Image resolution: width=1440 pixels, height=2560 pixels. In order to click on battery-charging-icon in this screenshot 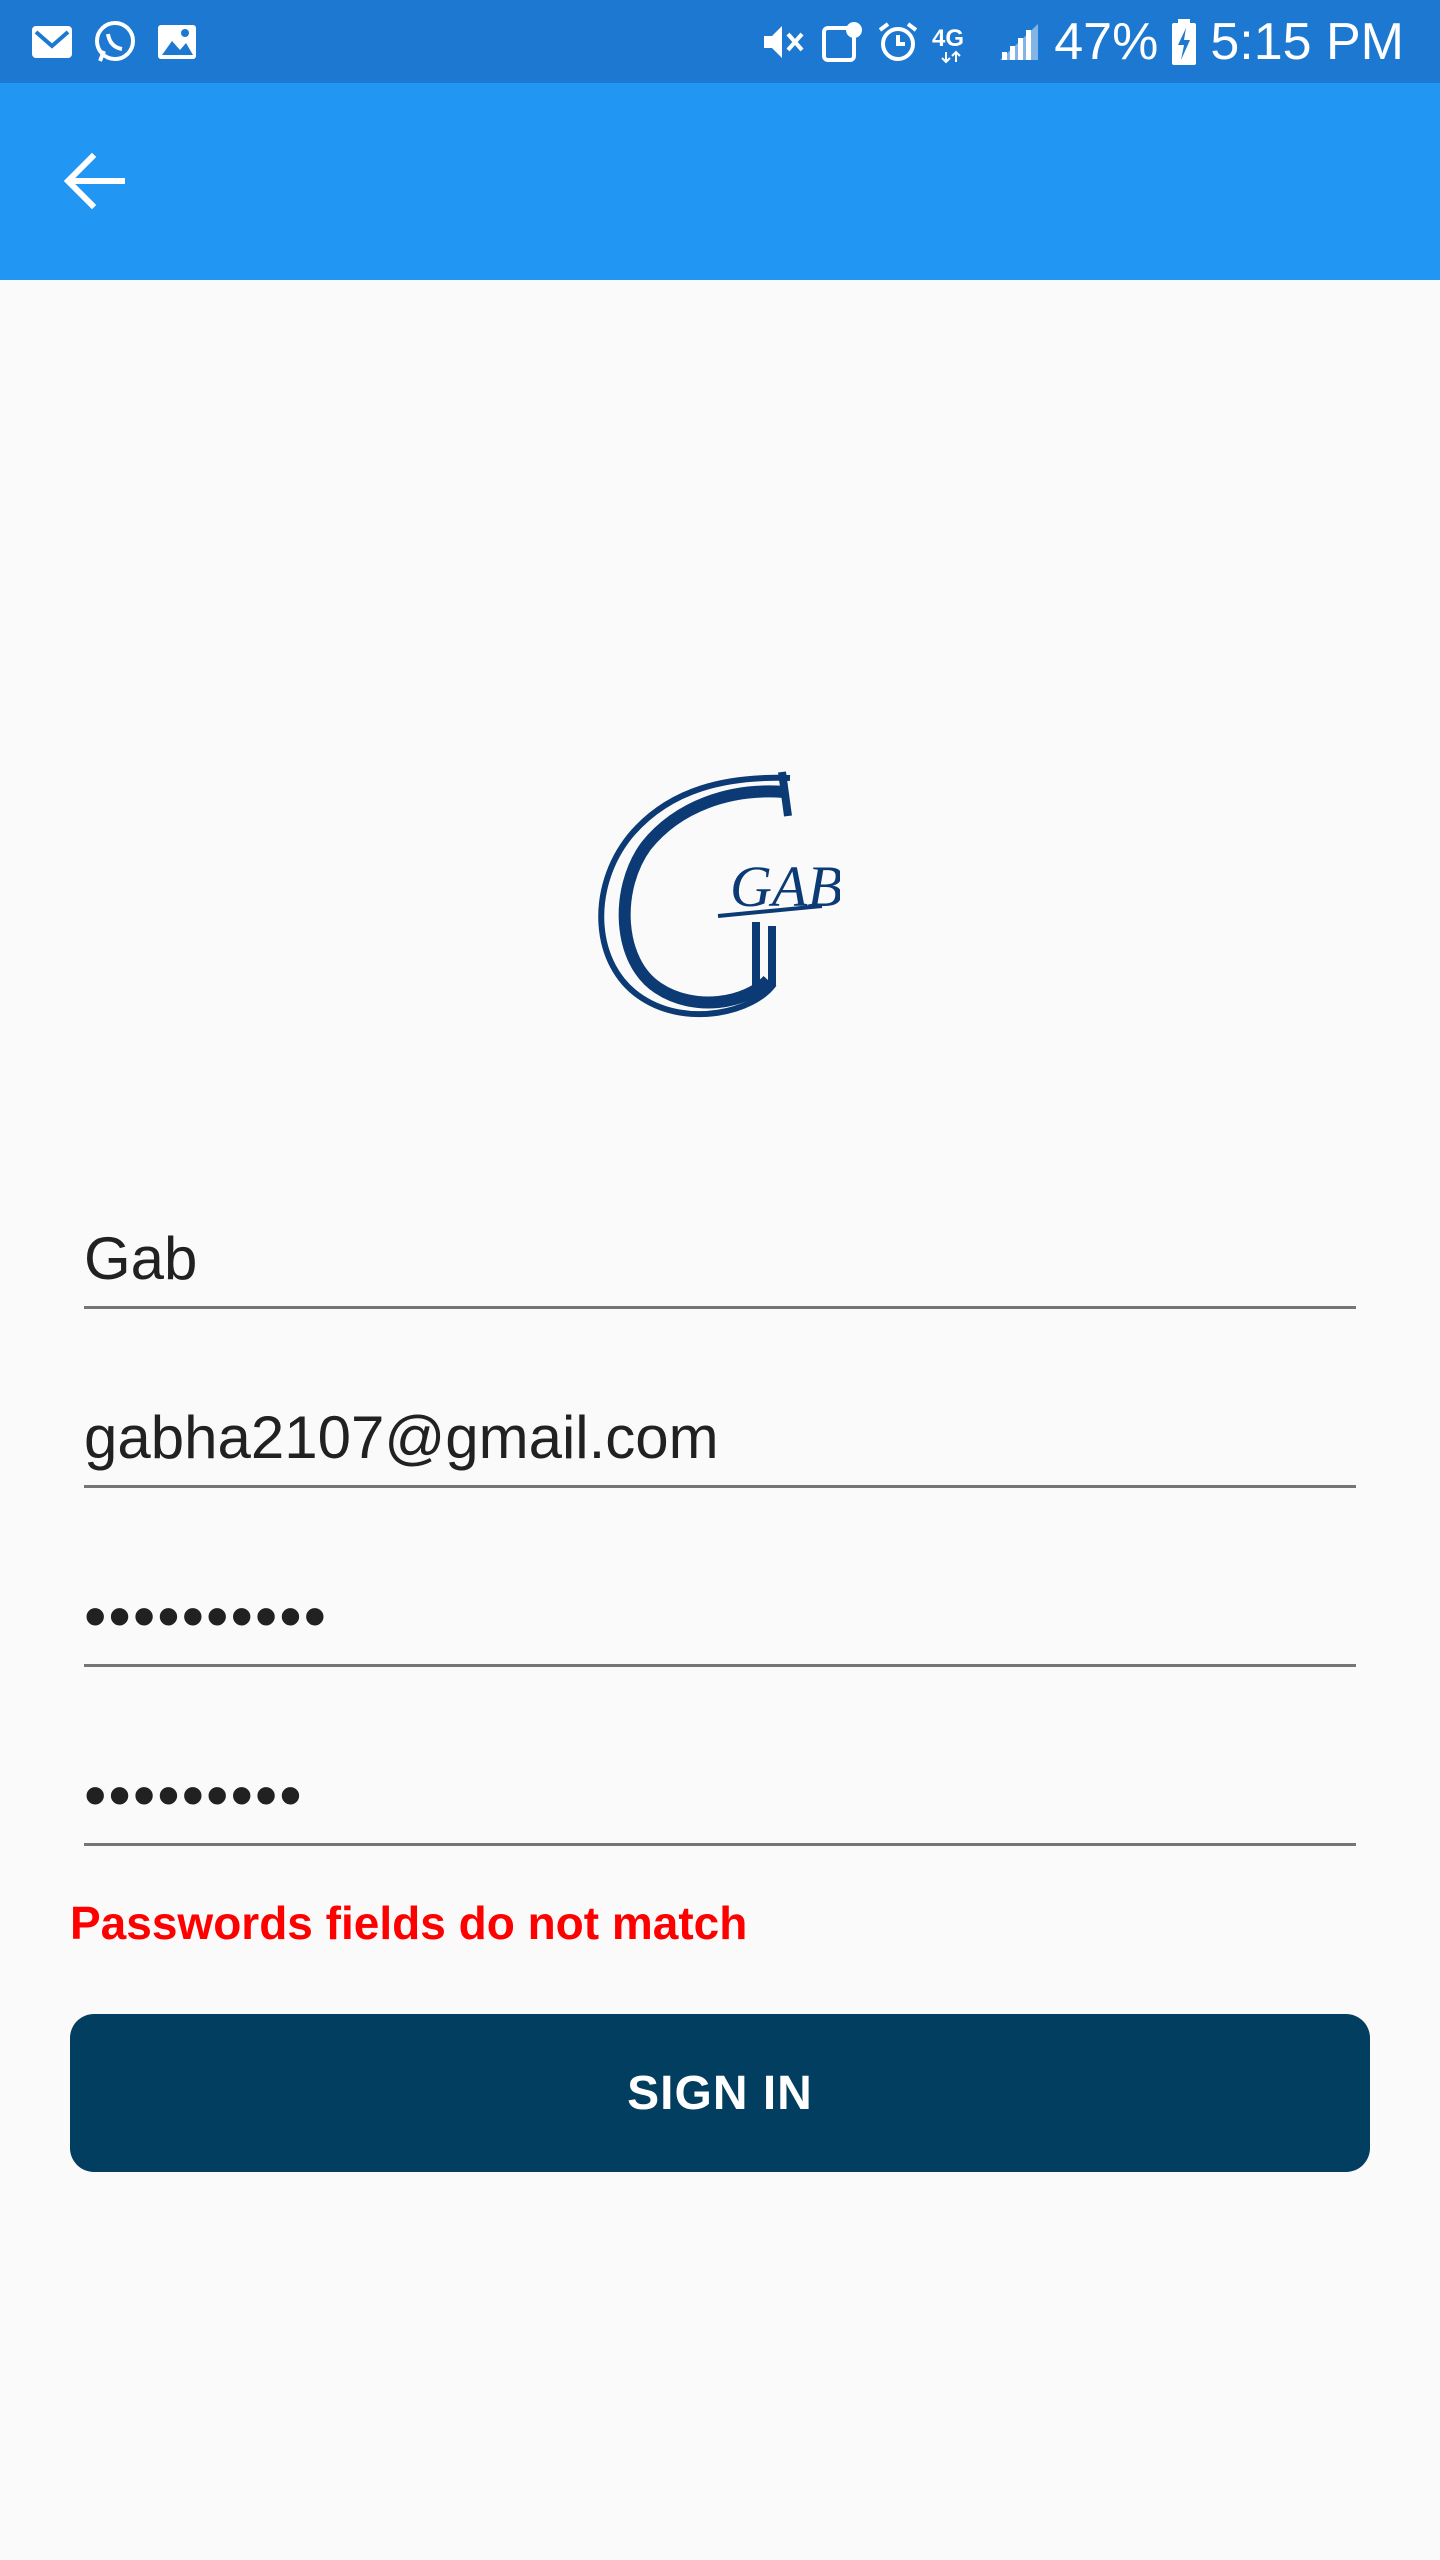, I will do `click(1184, 42)`.